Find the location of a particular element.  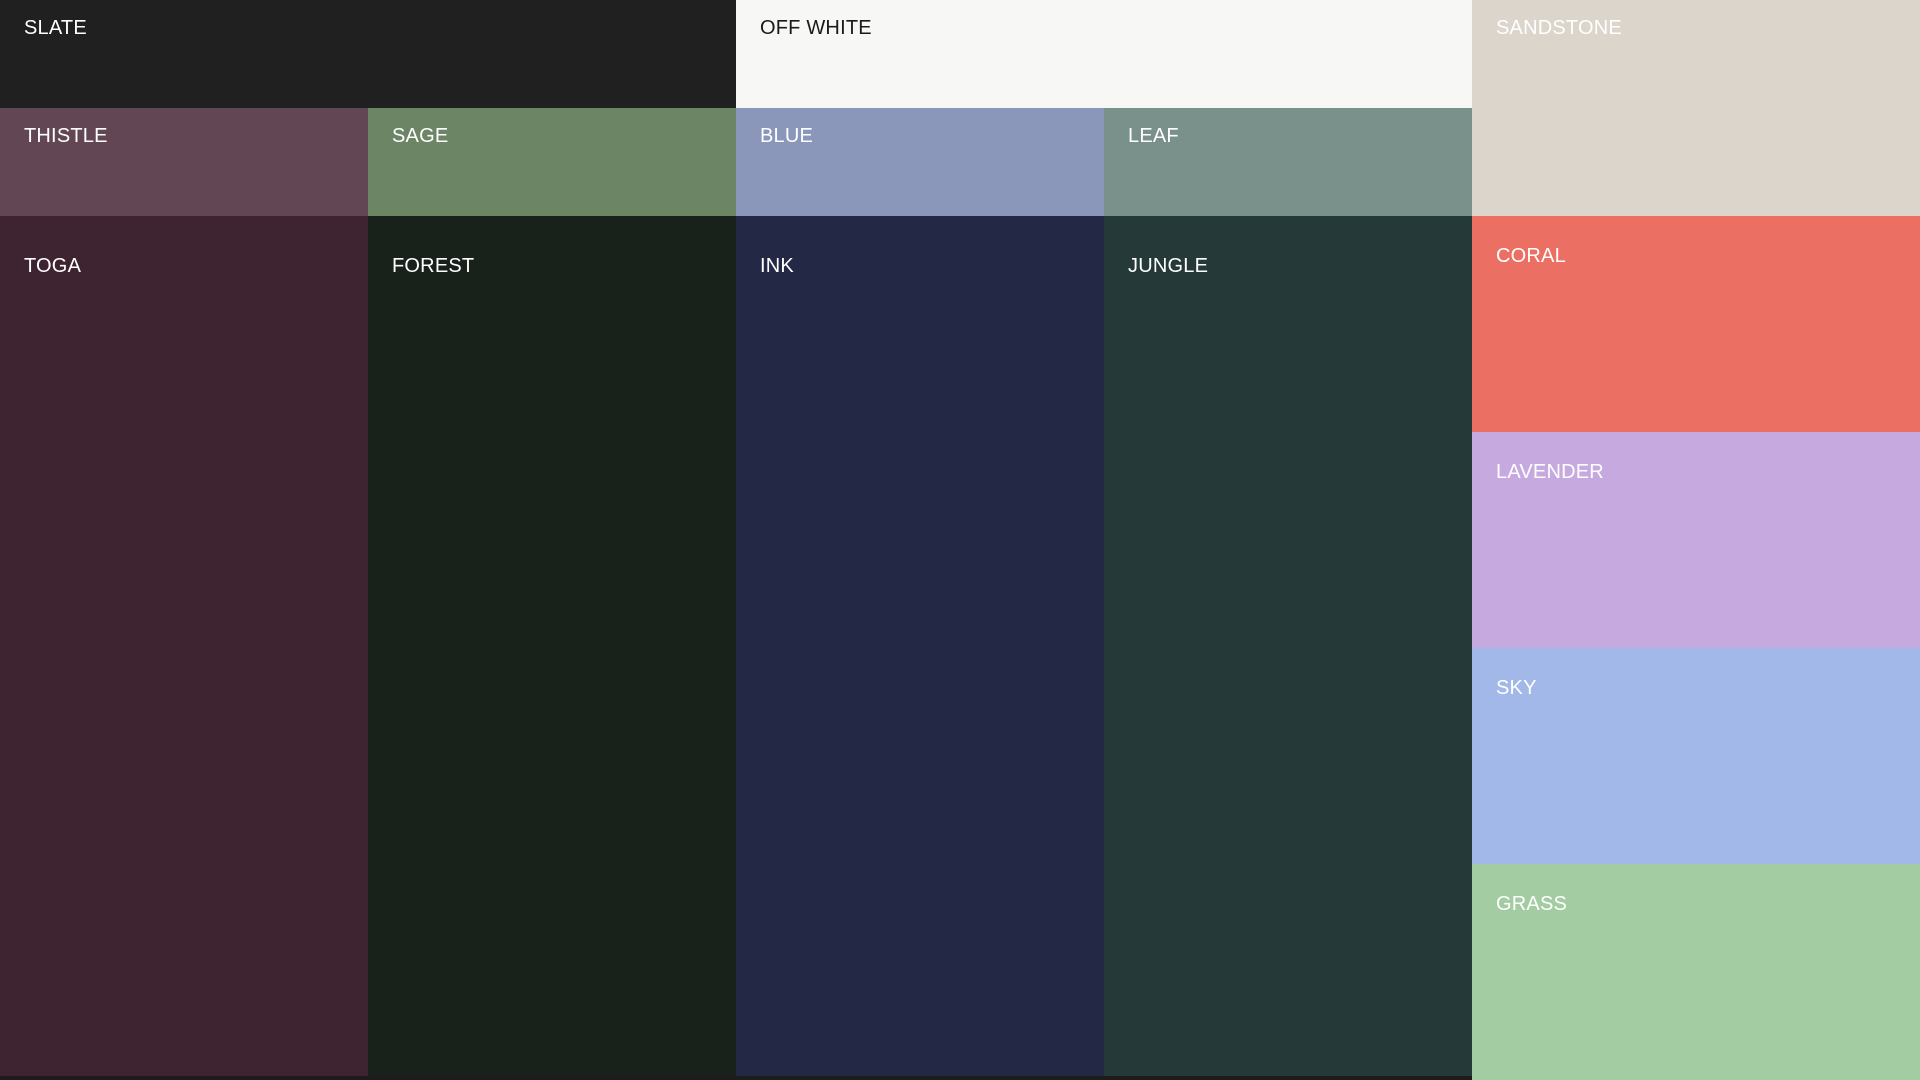

swatch-label-lavender: LAVENDER is located at coordinates (1550, 472).